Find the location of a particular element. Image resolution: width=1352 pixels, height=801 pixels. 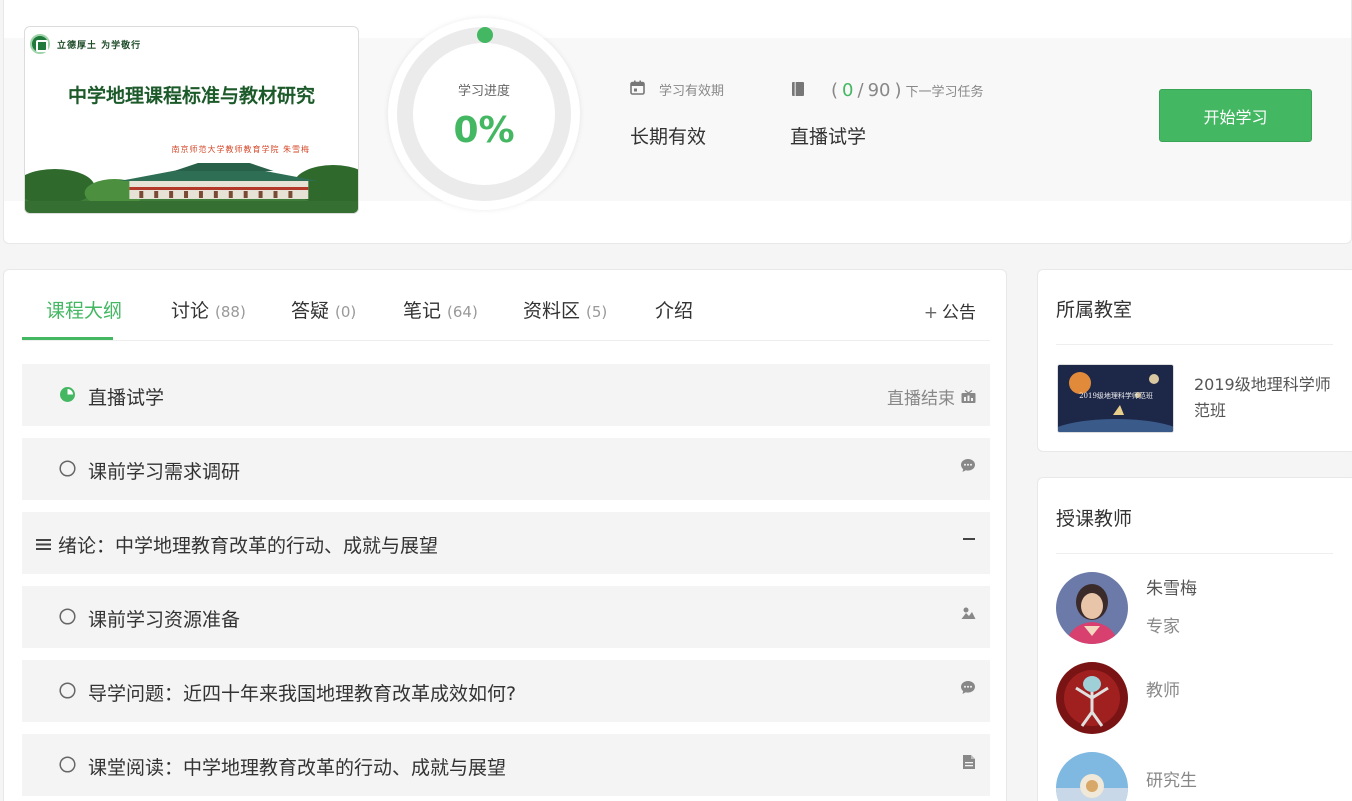

tab-materials-count: (5) is located at coordinates (597, 312).